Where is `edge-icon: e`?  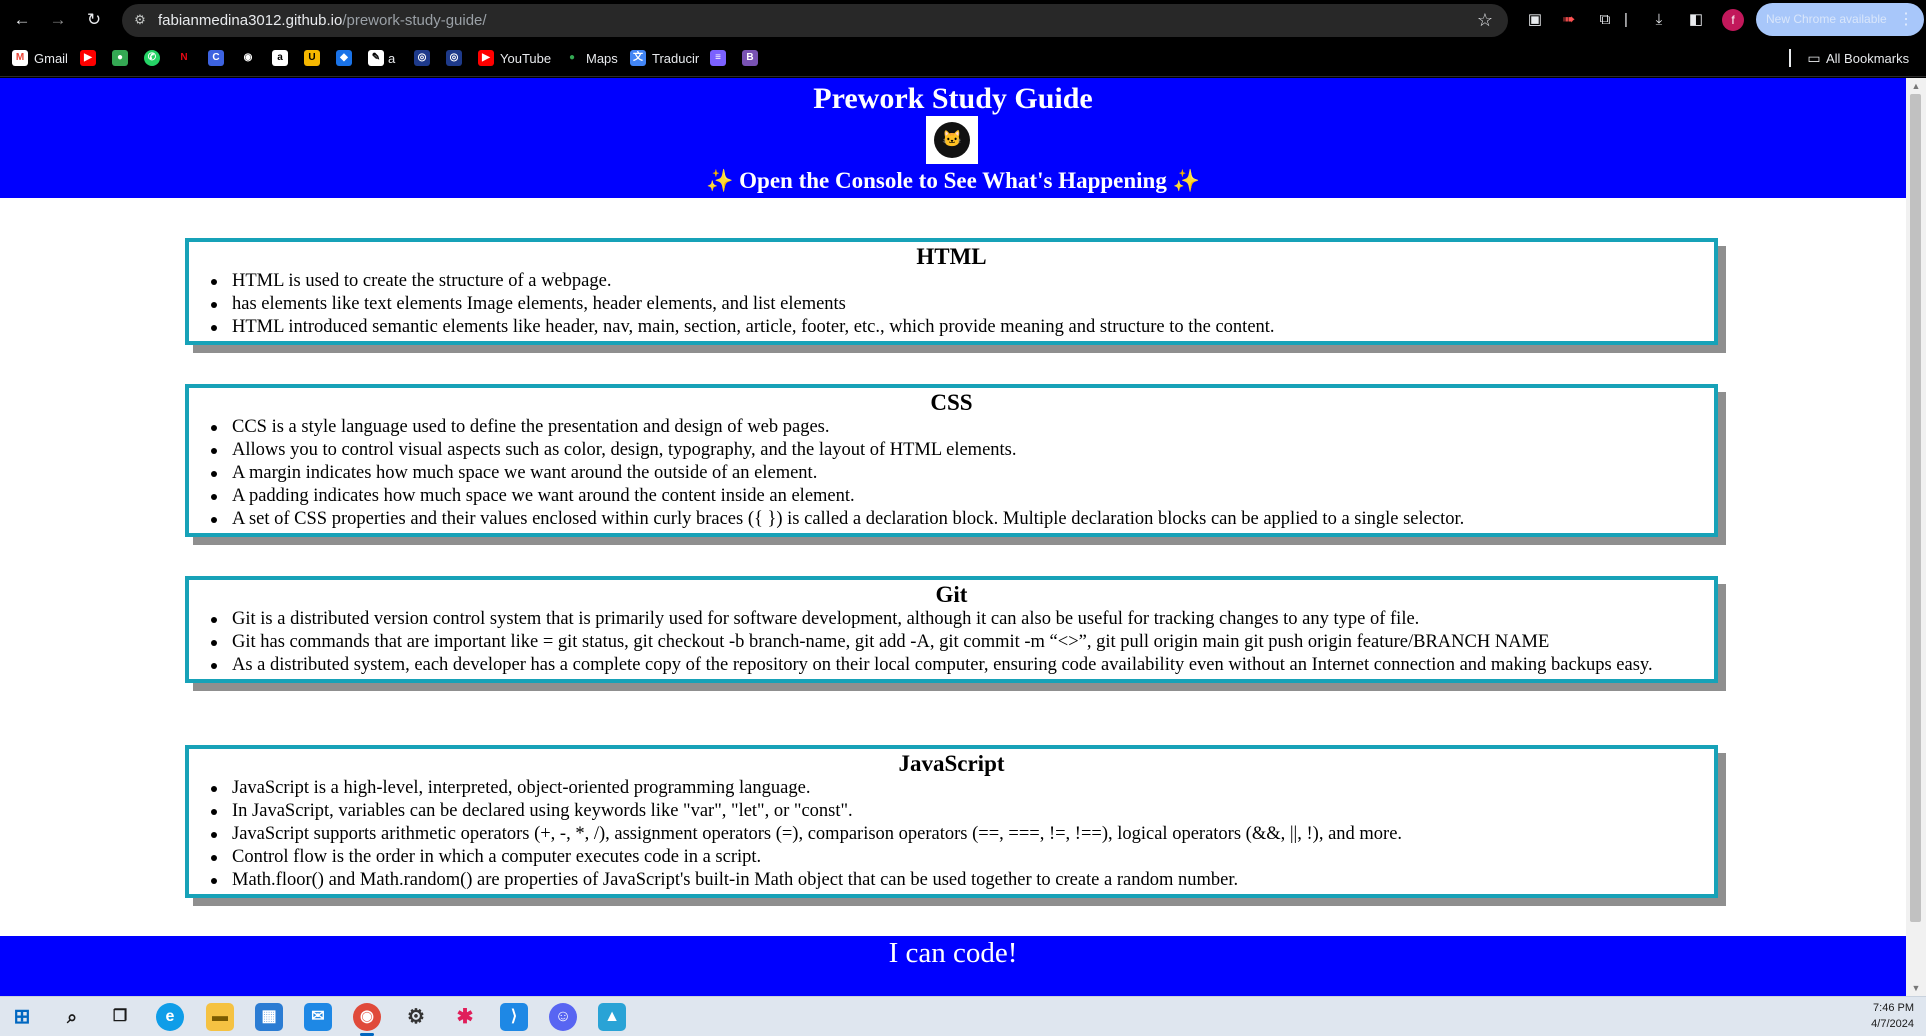 edge-icon: e is located at coordinates (170, 1017).